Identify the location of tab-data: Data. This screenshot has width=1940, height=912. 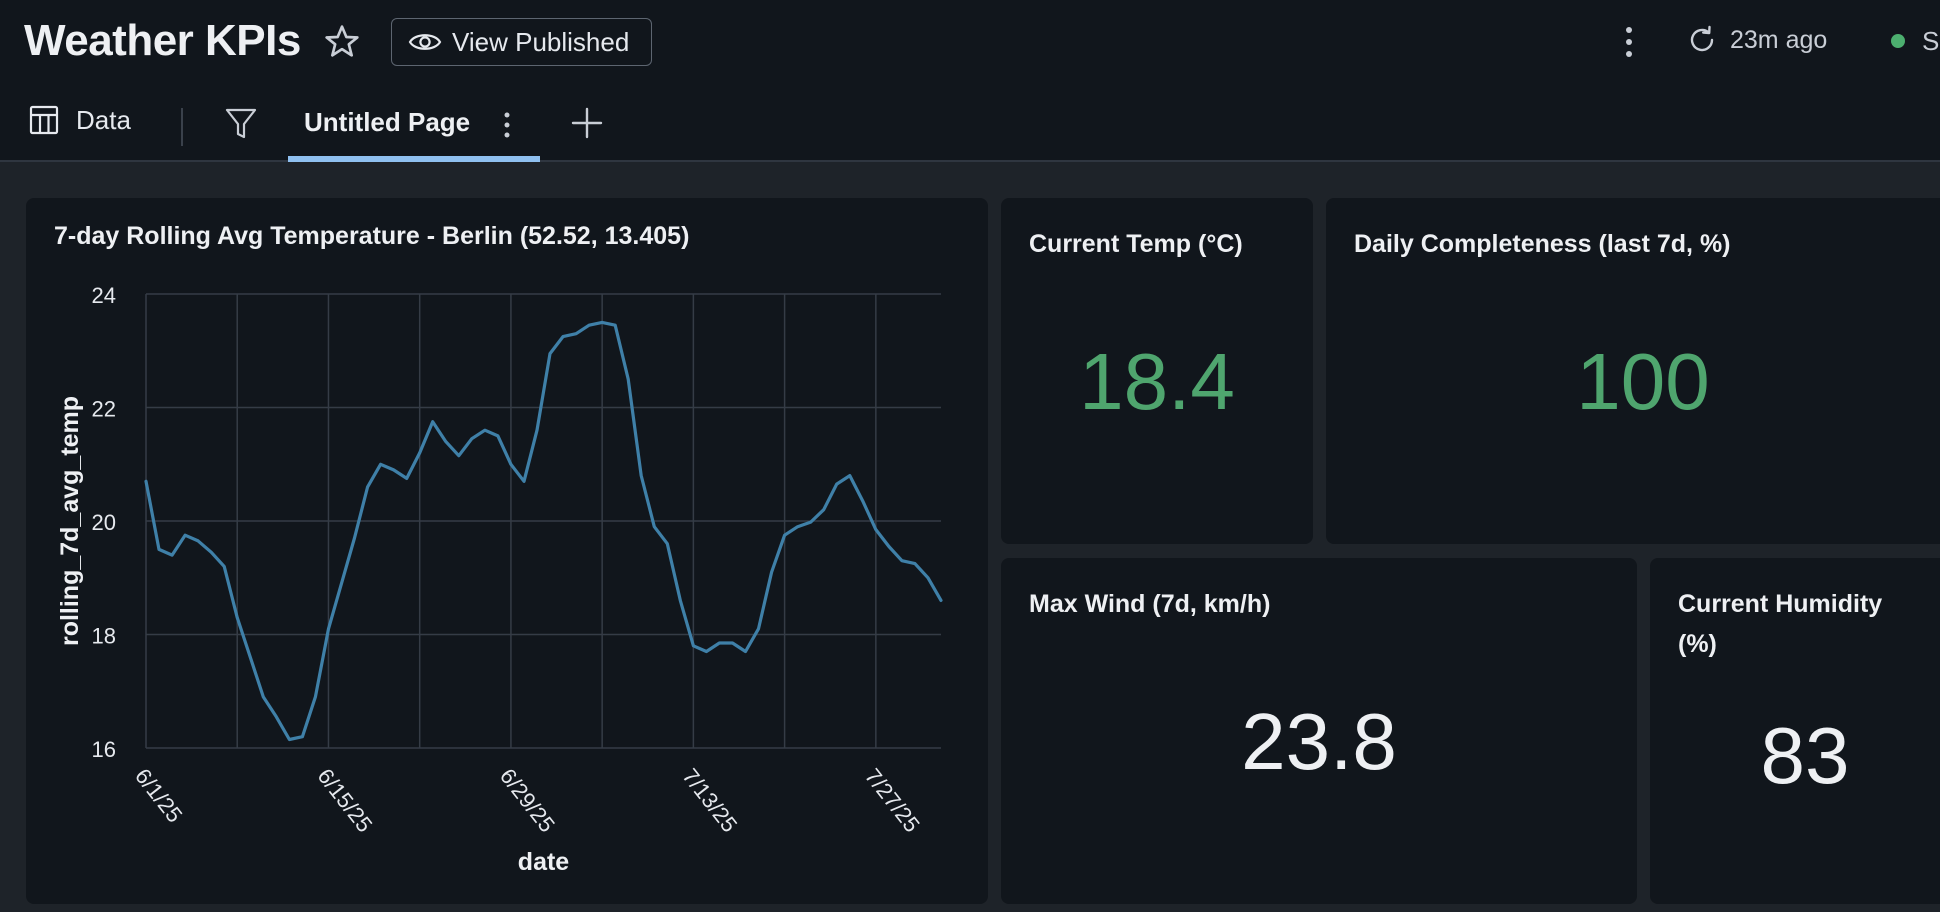
(79, 120).